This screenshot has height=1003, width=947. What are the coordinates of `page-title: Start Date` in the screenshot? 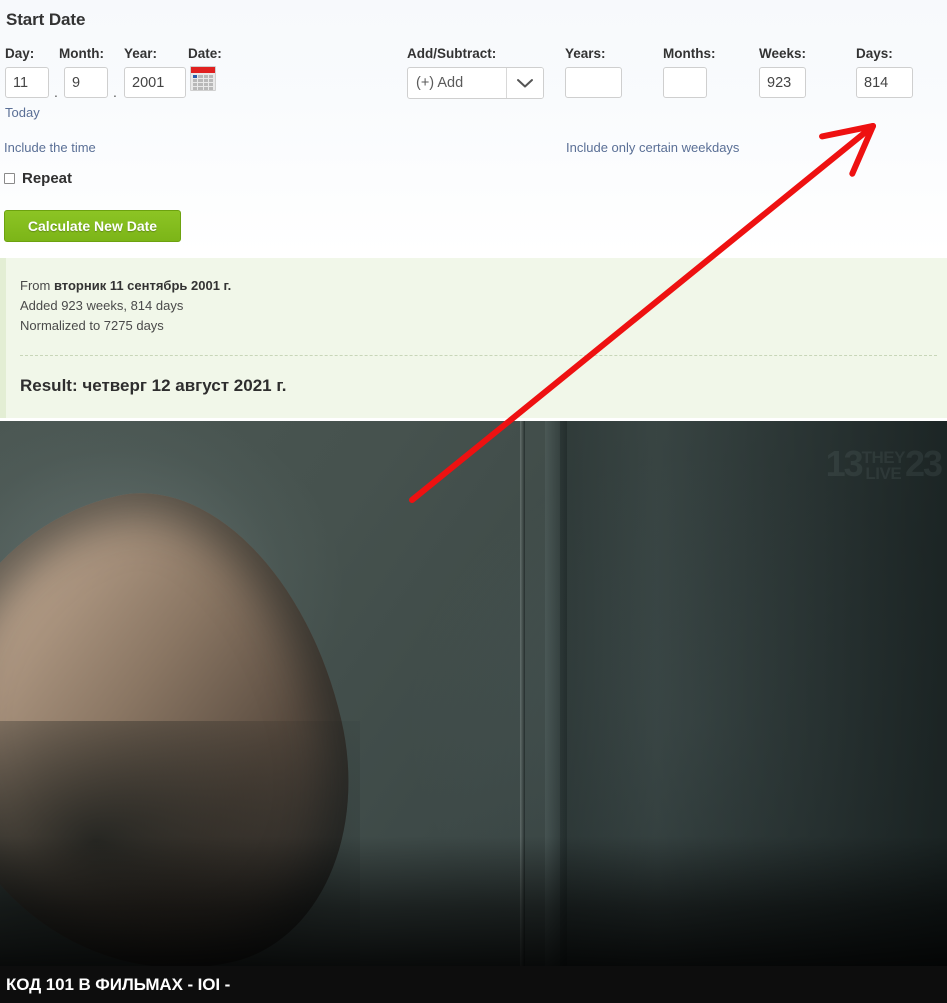 It's located at (46, 19).